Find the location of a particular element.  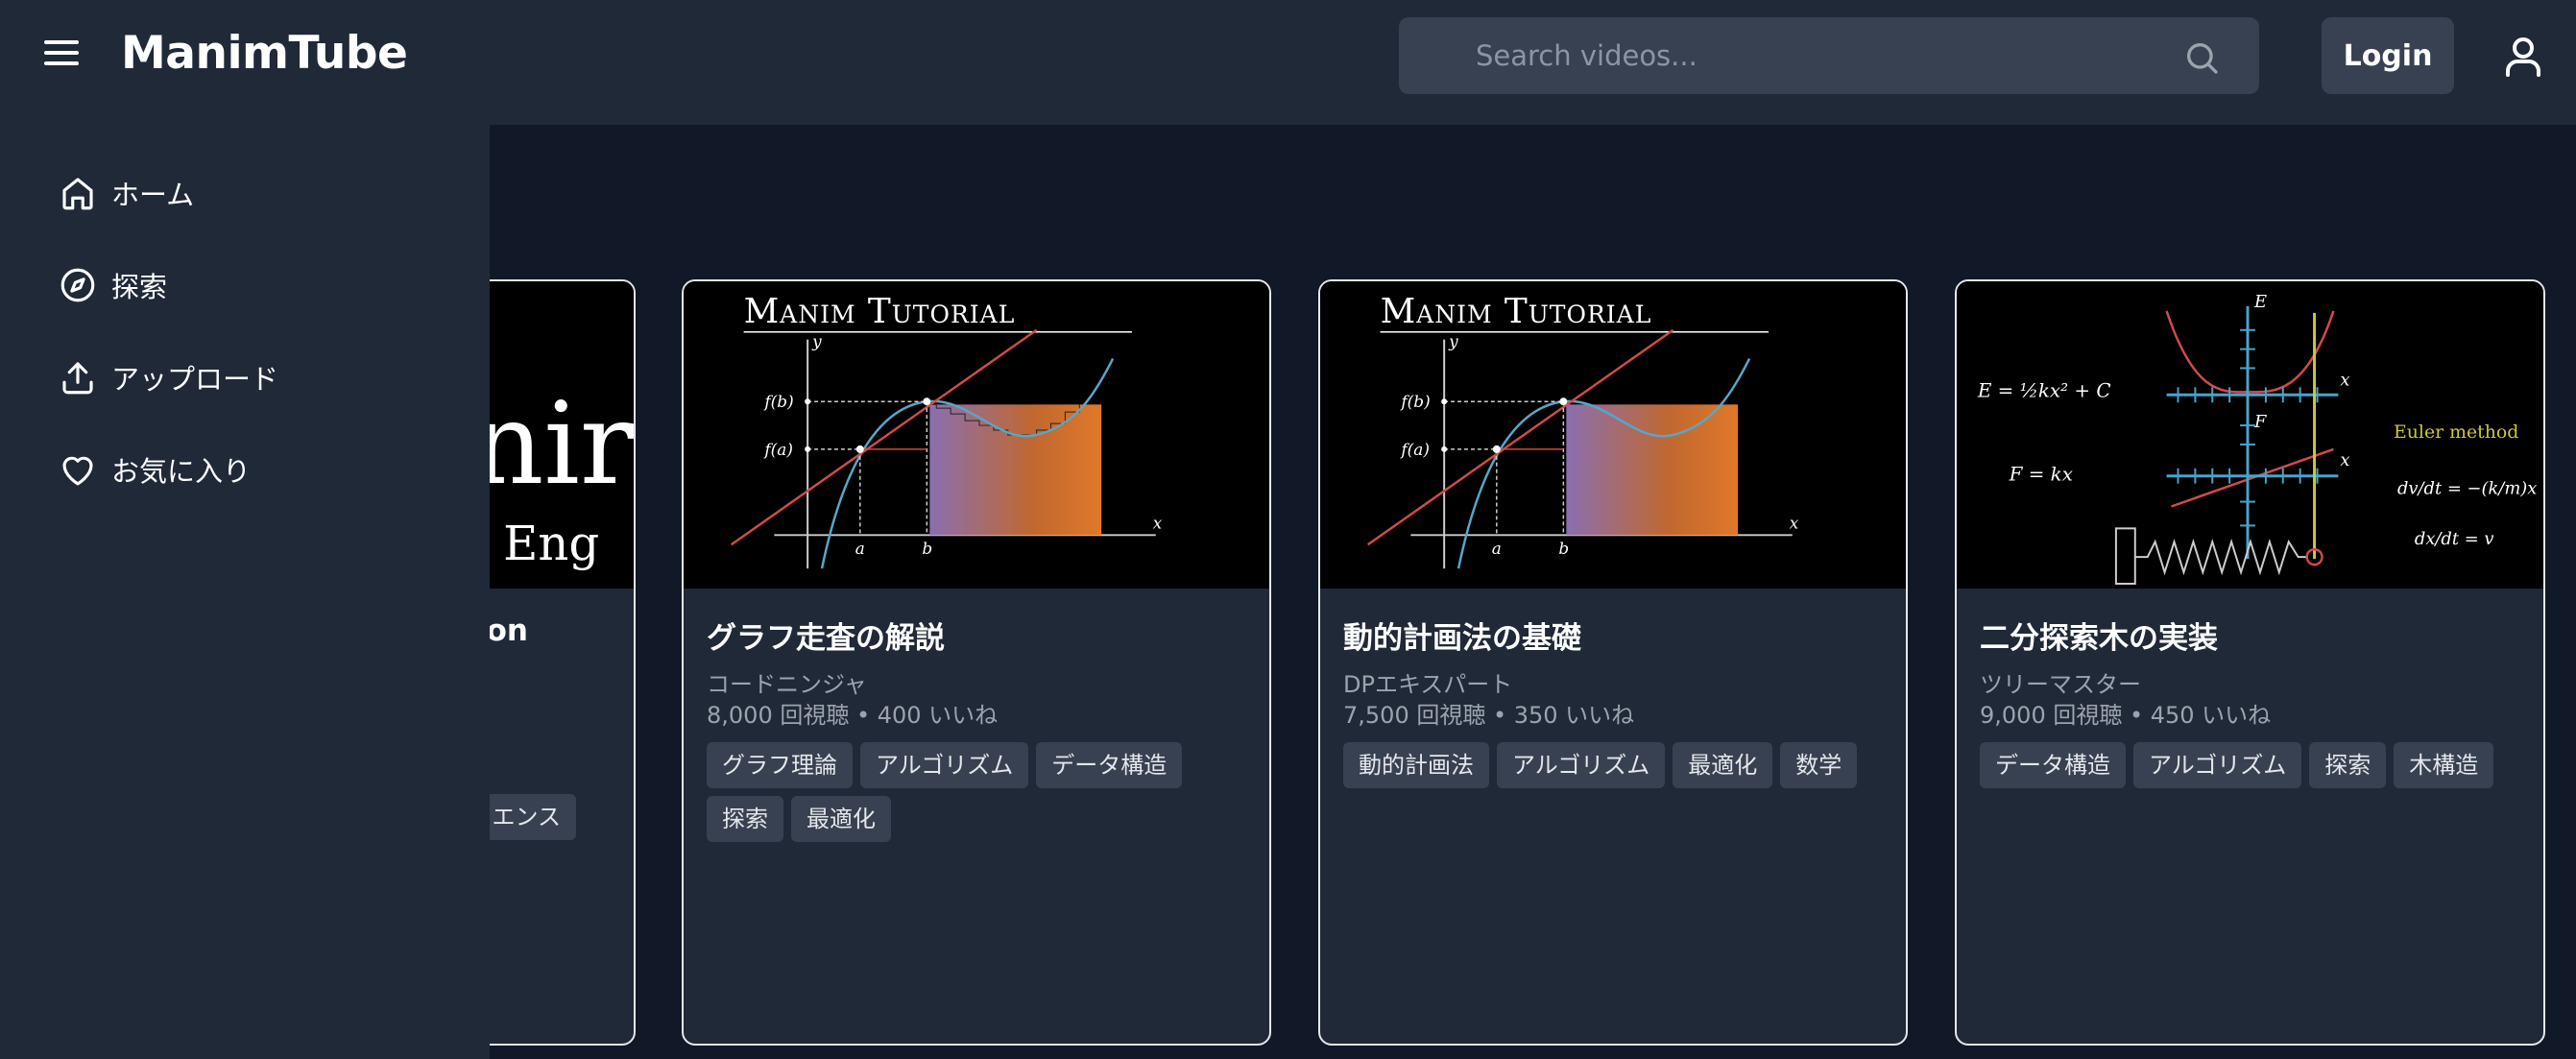

channel-name: DPエキスパート is located at coordinates (1427, 682).